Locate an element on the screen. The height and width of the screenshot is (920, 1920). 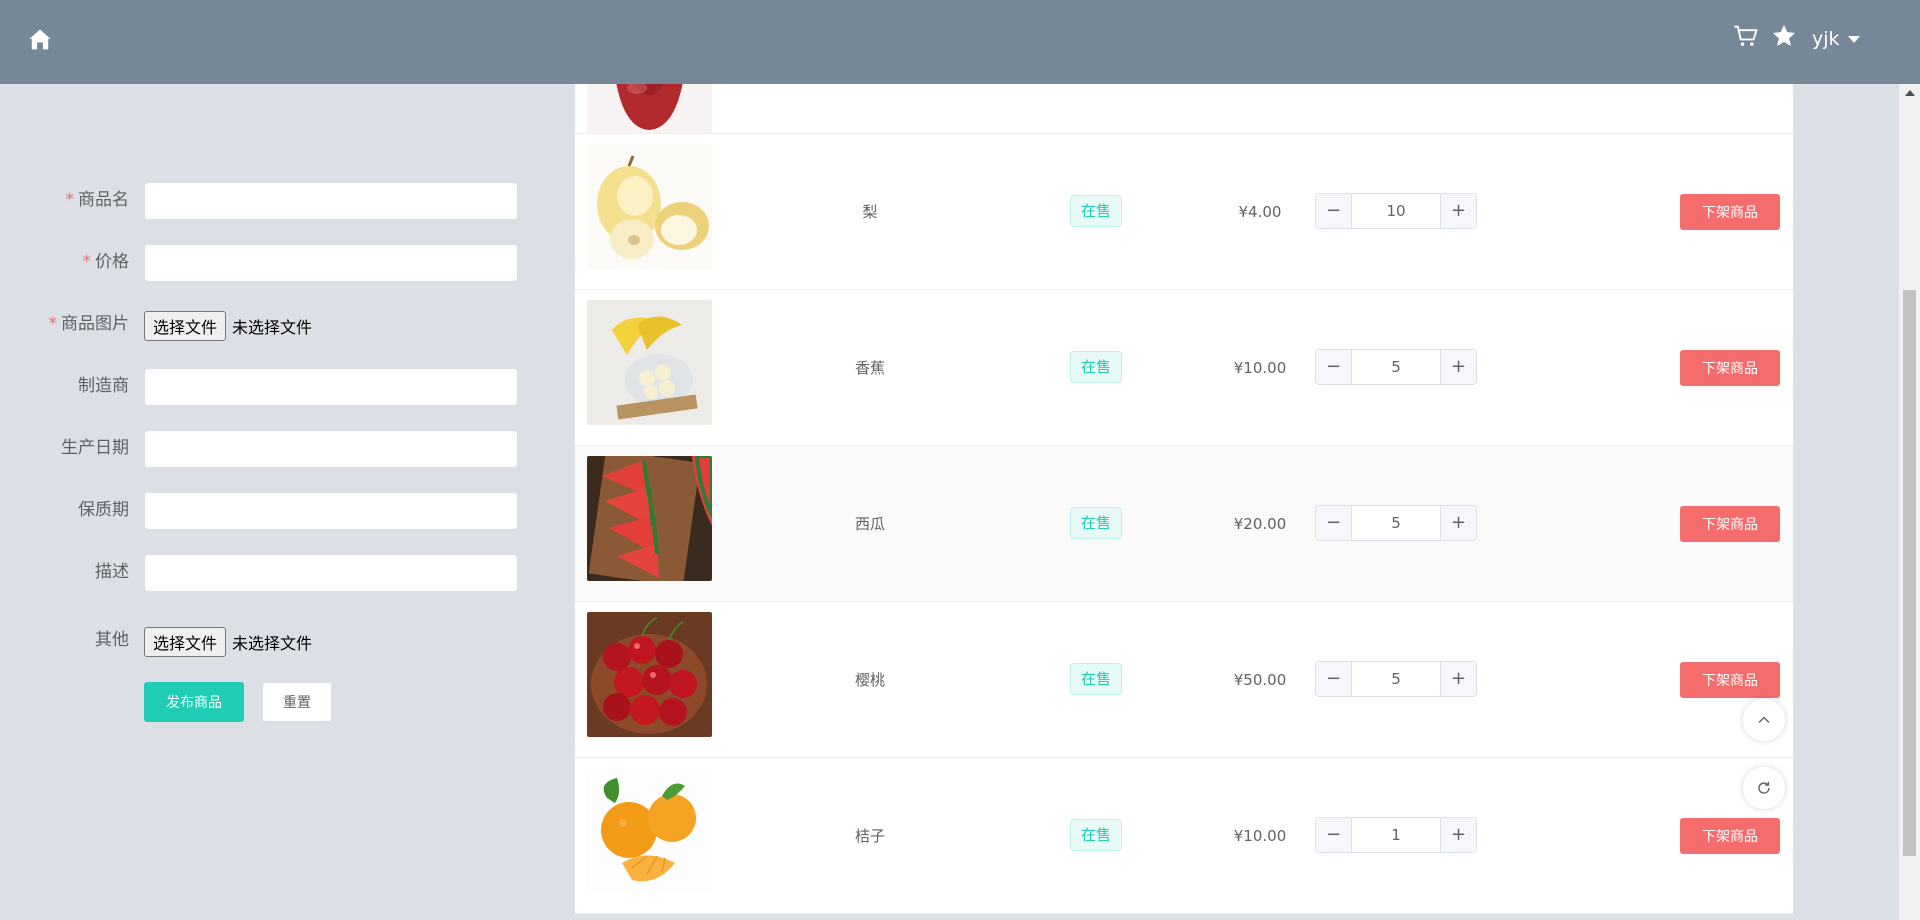
field-label: * 商品图片 is located at coordinates (89, 324).